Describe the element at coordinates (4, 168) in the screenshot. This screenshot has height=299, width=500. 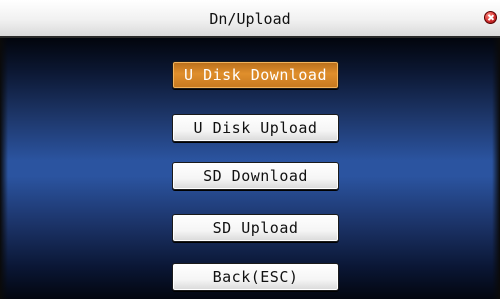
I see `panel-edge-left` at that location.